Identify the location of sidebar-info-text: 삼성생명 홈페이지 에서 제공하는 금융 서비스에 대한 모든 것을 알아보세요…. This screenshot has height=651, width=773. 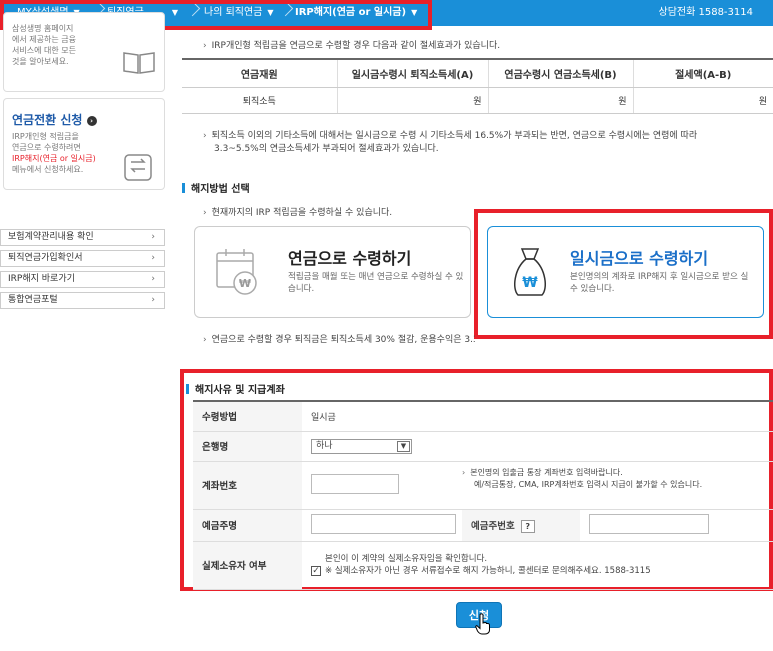
(44, 45).